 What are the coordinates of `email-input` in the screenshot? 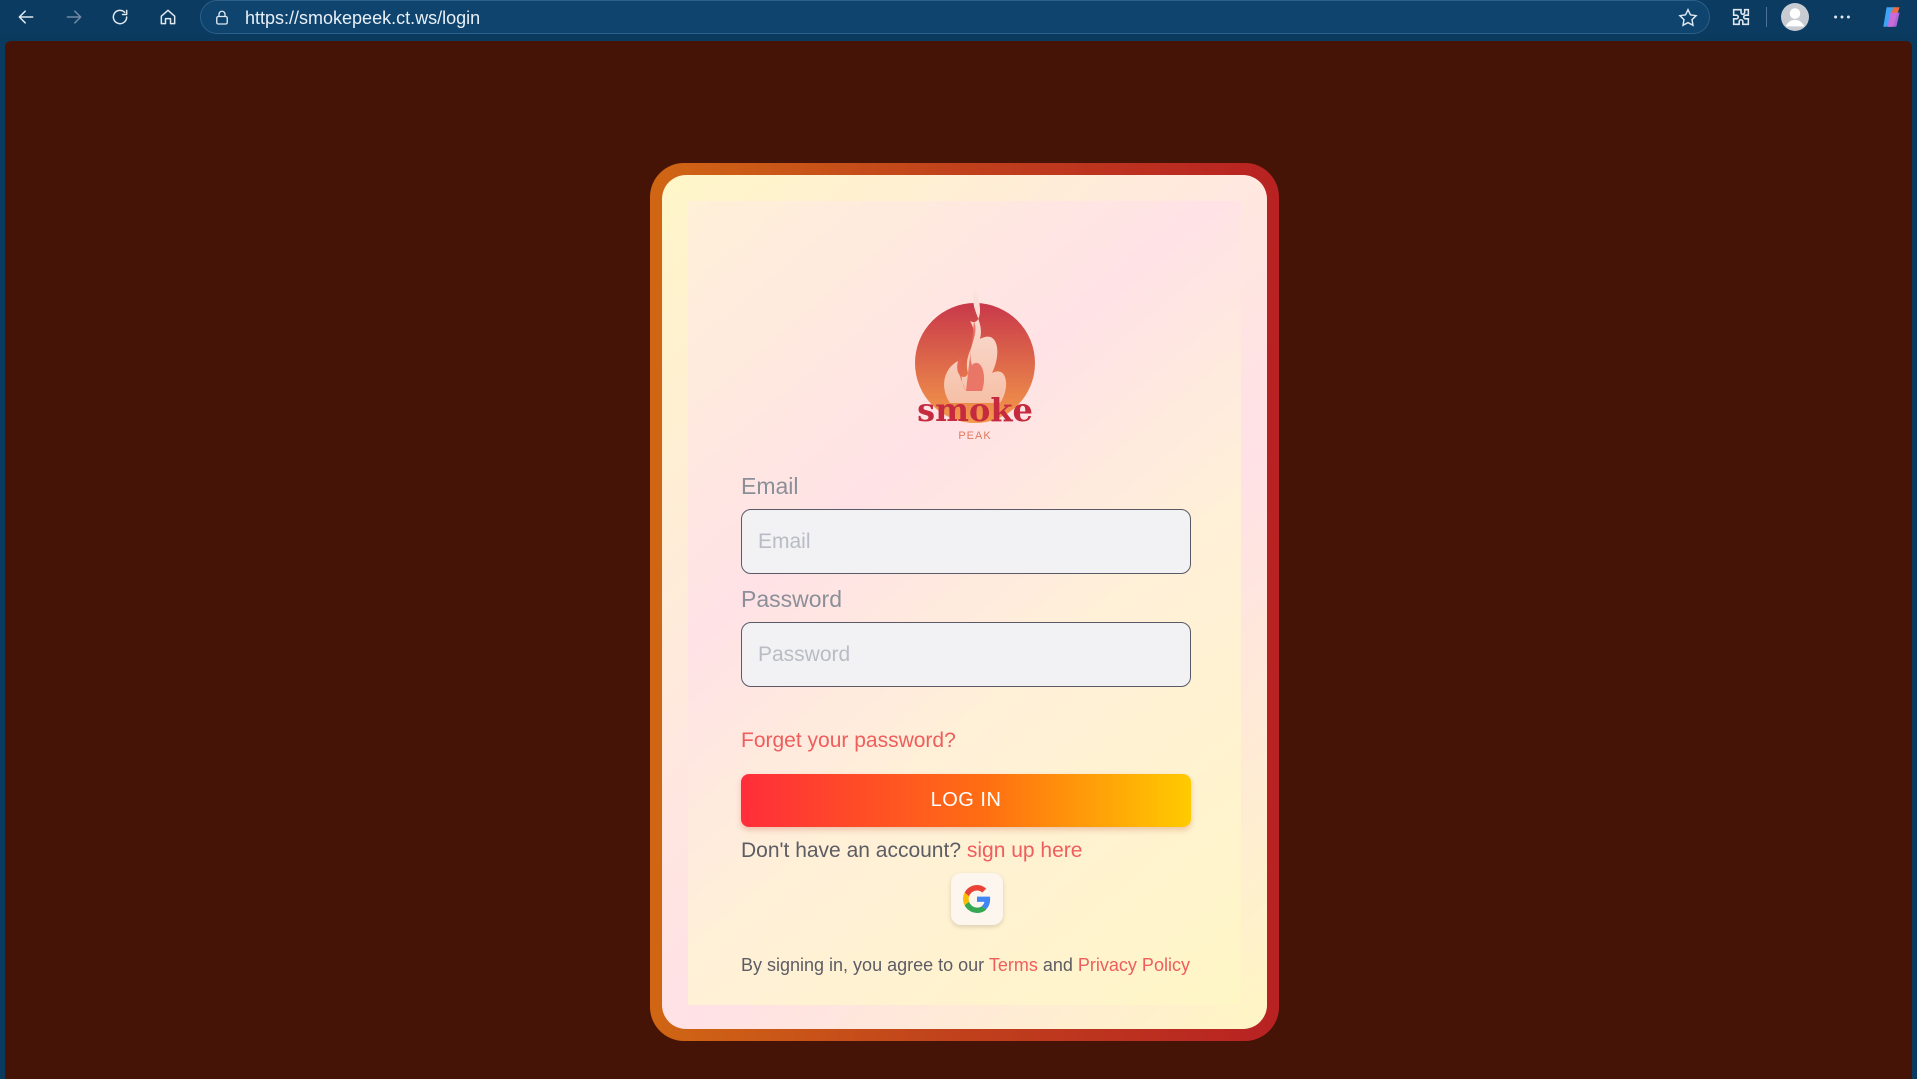 It's located at (966, 541).